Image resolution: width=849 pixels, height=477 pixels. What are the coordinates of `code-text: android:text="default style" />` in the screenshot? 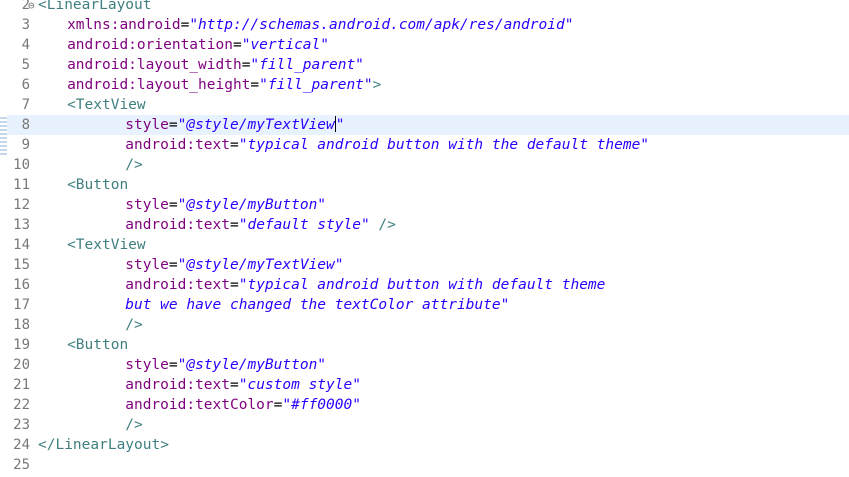 It's located at (217, 225).